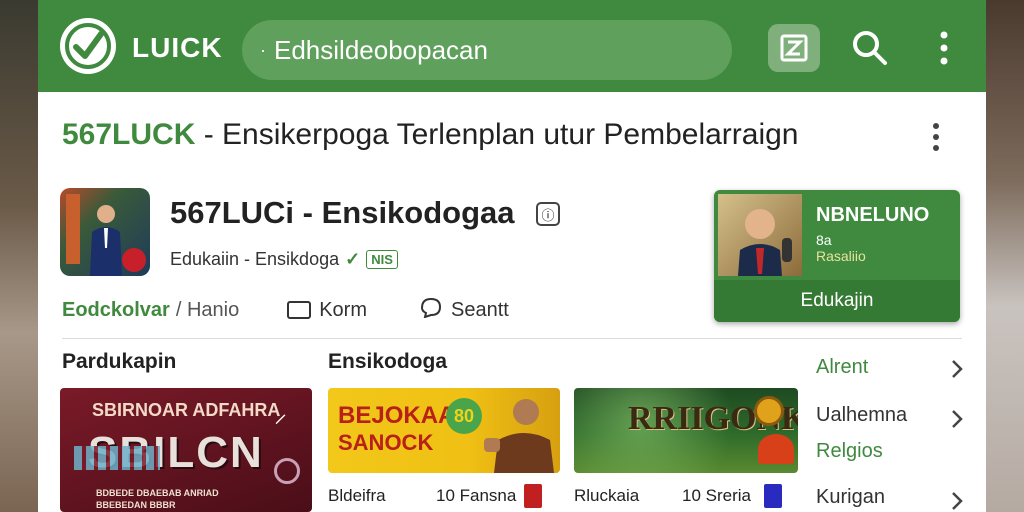 This screenshot has height=512, width=1024. What do you see at coordinates (944, 48) in the screenshot?
I see `more-menu-icon` at bounding box center [944, 48].